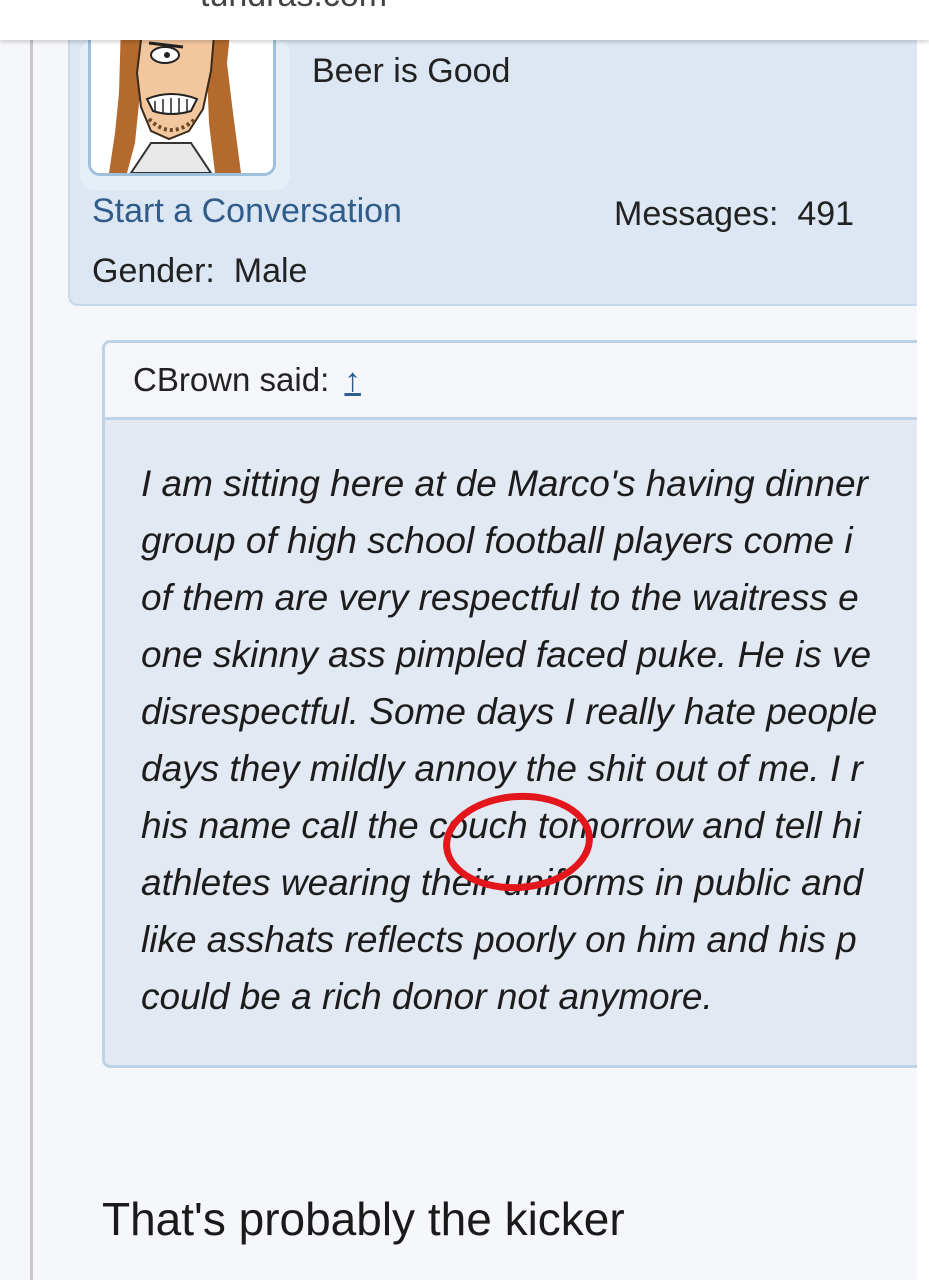  What do you see at coordinates (411, 71) in the screenshot?
I see `user-title: Beer is Good` at bounding box center [411, 71].